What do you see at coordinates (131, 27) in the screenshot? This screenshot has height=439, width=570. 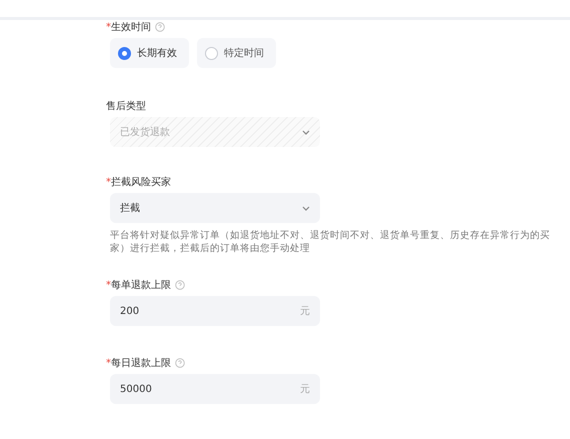 I see `field-label: 生效时间` at bounding box center [131, 27].